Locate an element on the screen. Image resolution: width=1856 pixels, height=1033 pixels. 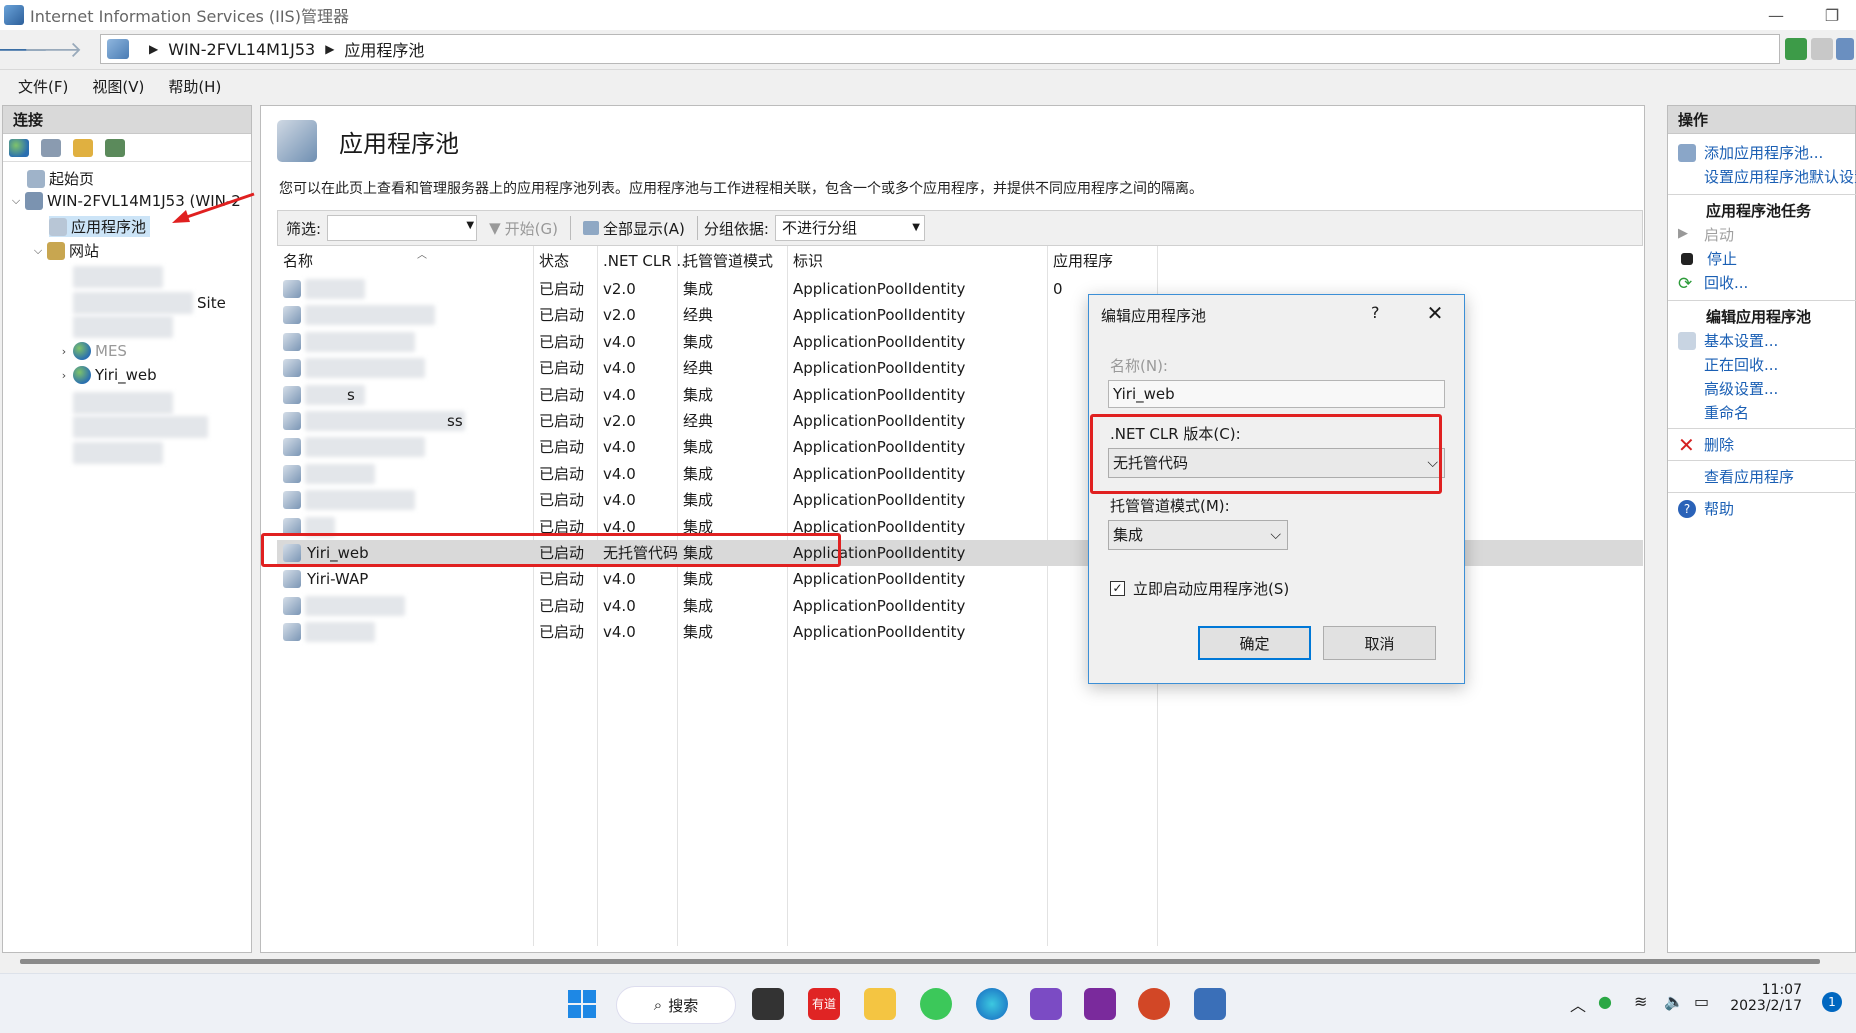
checkmark-icon: ✓ is located at coordinates (1117, 588).